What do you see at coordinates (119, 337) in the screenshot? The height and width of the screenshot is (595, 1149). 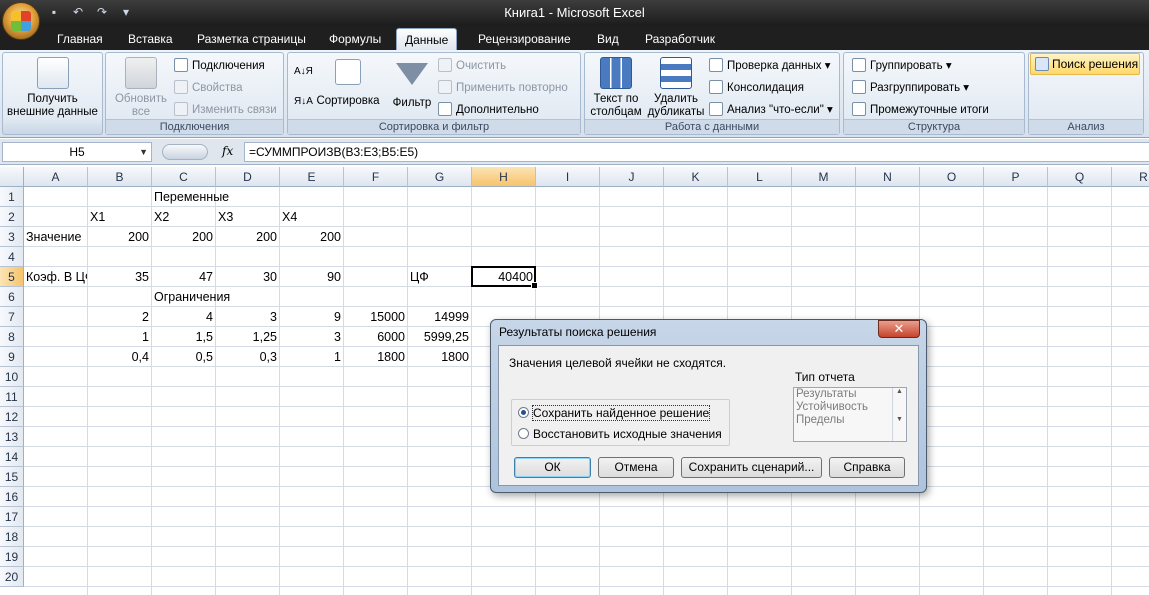 I see `cell-b8: 1` at bounding box center [119, 337].